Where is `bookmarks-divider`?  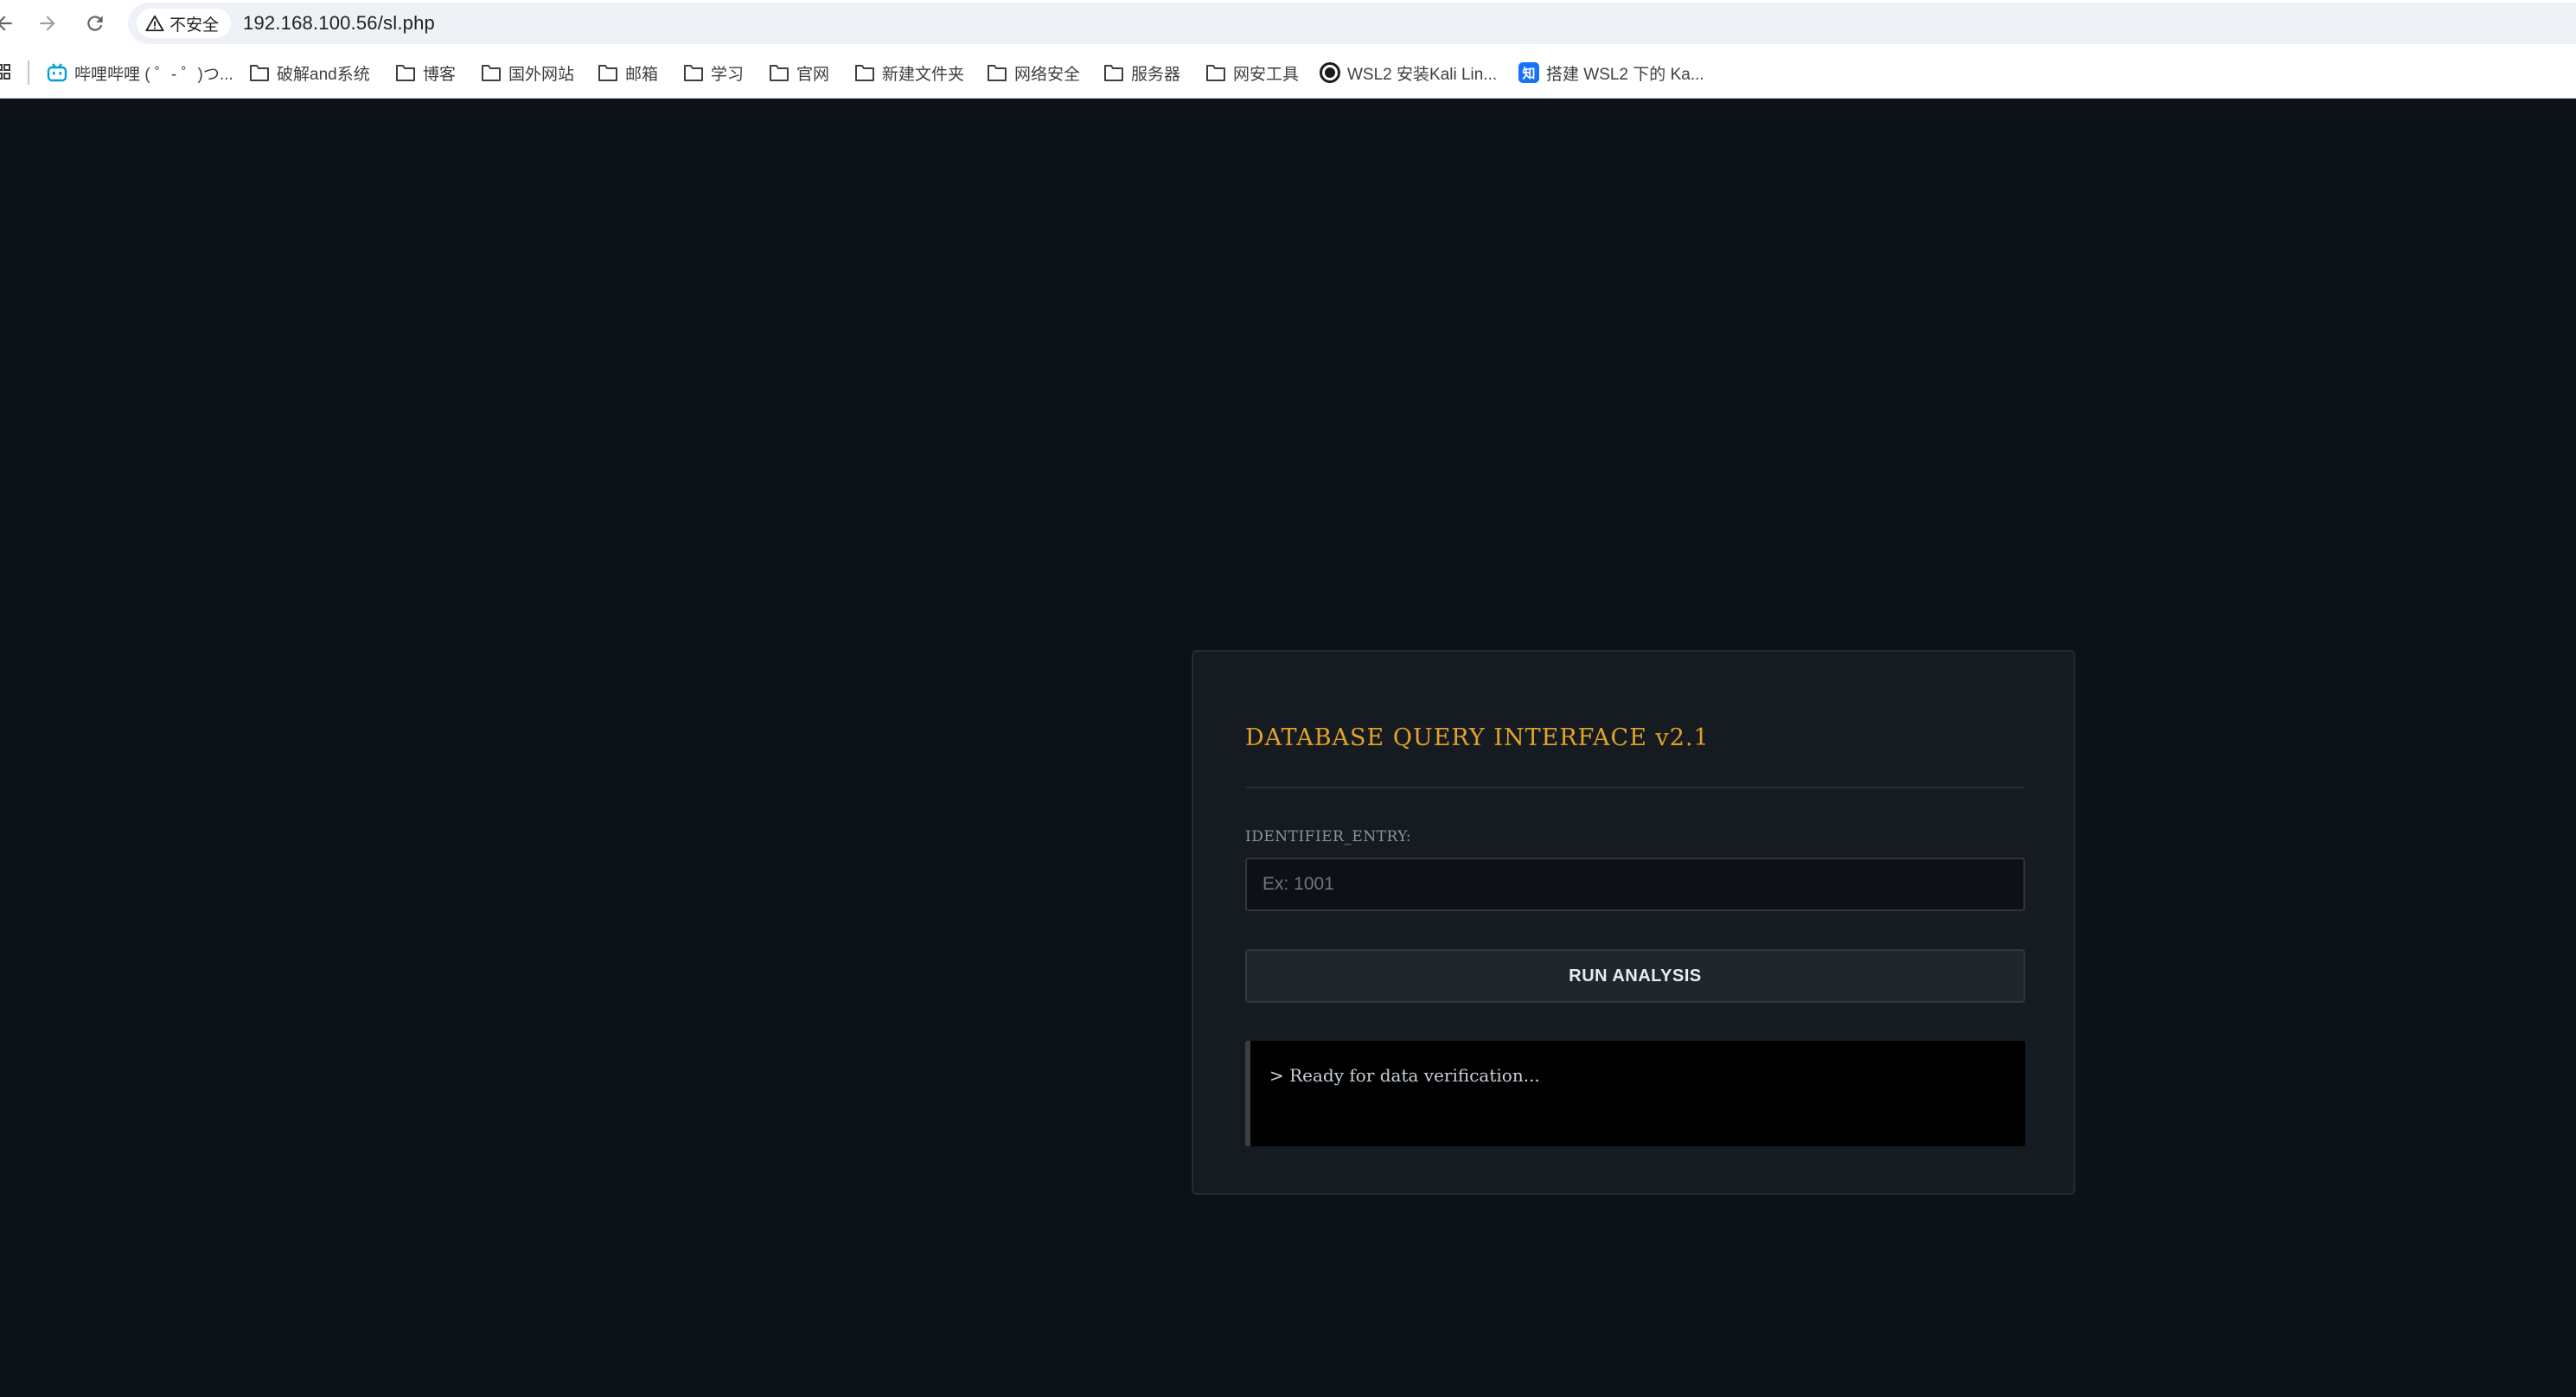
bookmarks-divider is located at coordinates (29, 73).